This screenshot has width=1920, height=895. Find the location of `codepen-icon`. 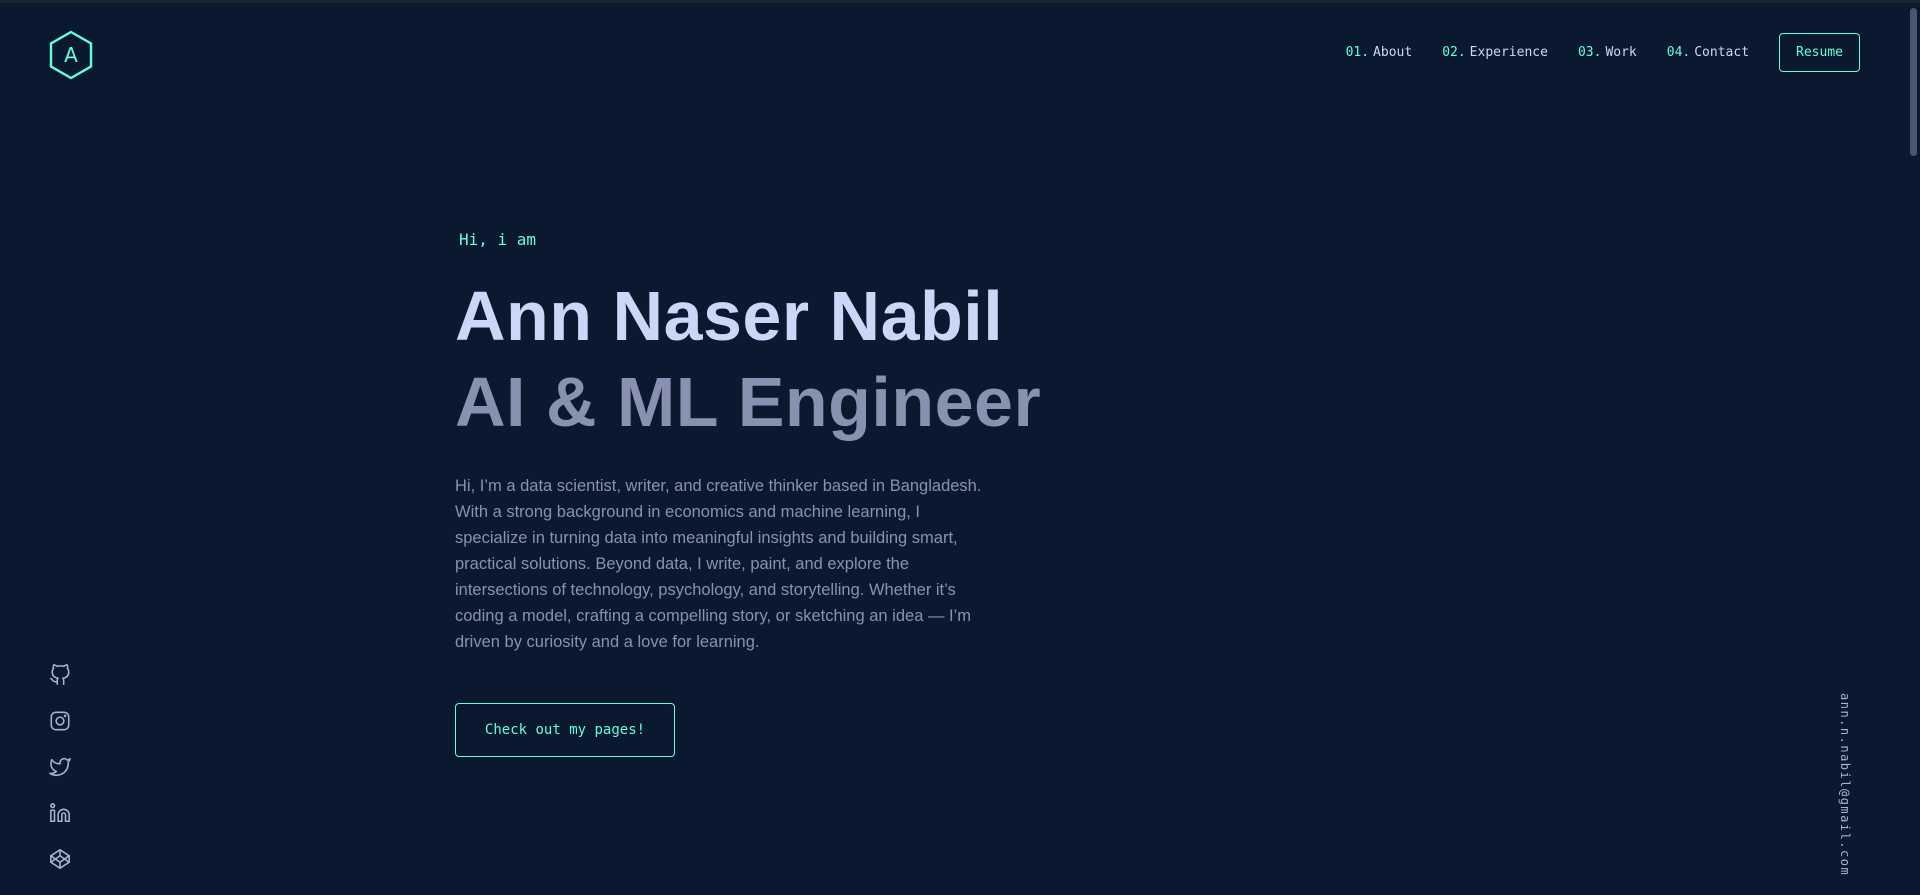

codepen-icon is located at coordinates (60, 859).